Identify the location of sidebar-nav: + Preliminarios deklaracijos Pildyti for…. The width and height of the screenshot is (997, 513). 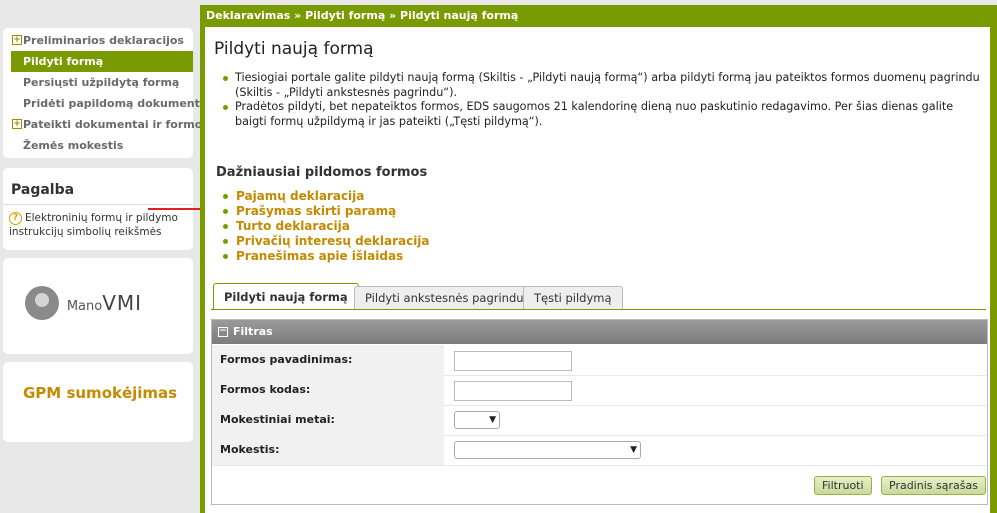
(106, 93).